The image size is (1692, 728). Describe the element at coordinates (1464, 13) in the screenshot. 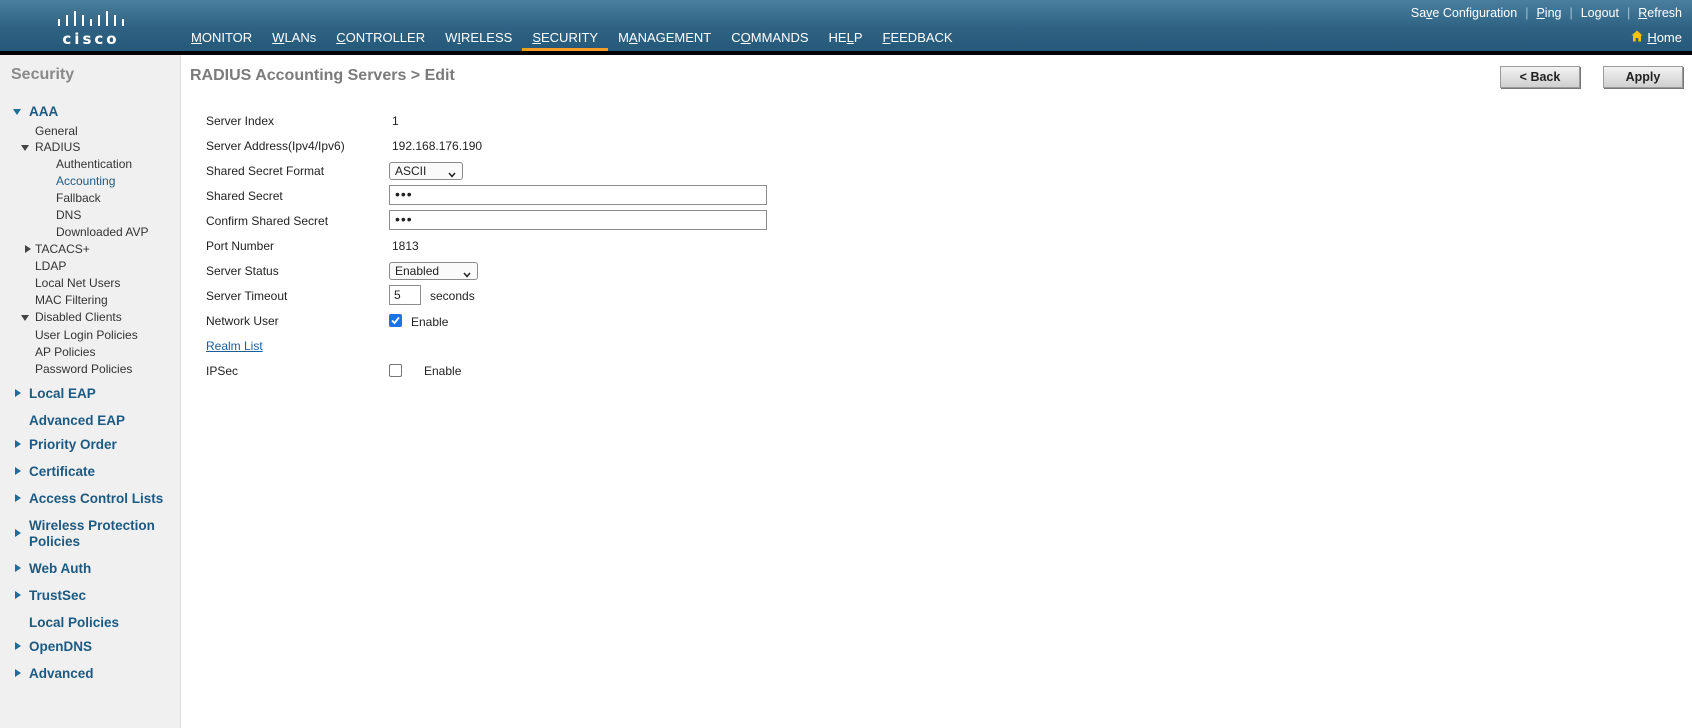

I see `save-configuration-link: Save Configuration` at that location.